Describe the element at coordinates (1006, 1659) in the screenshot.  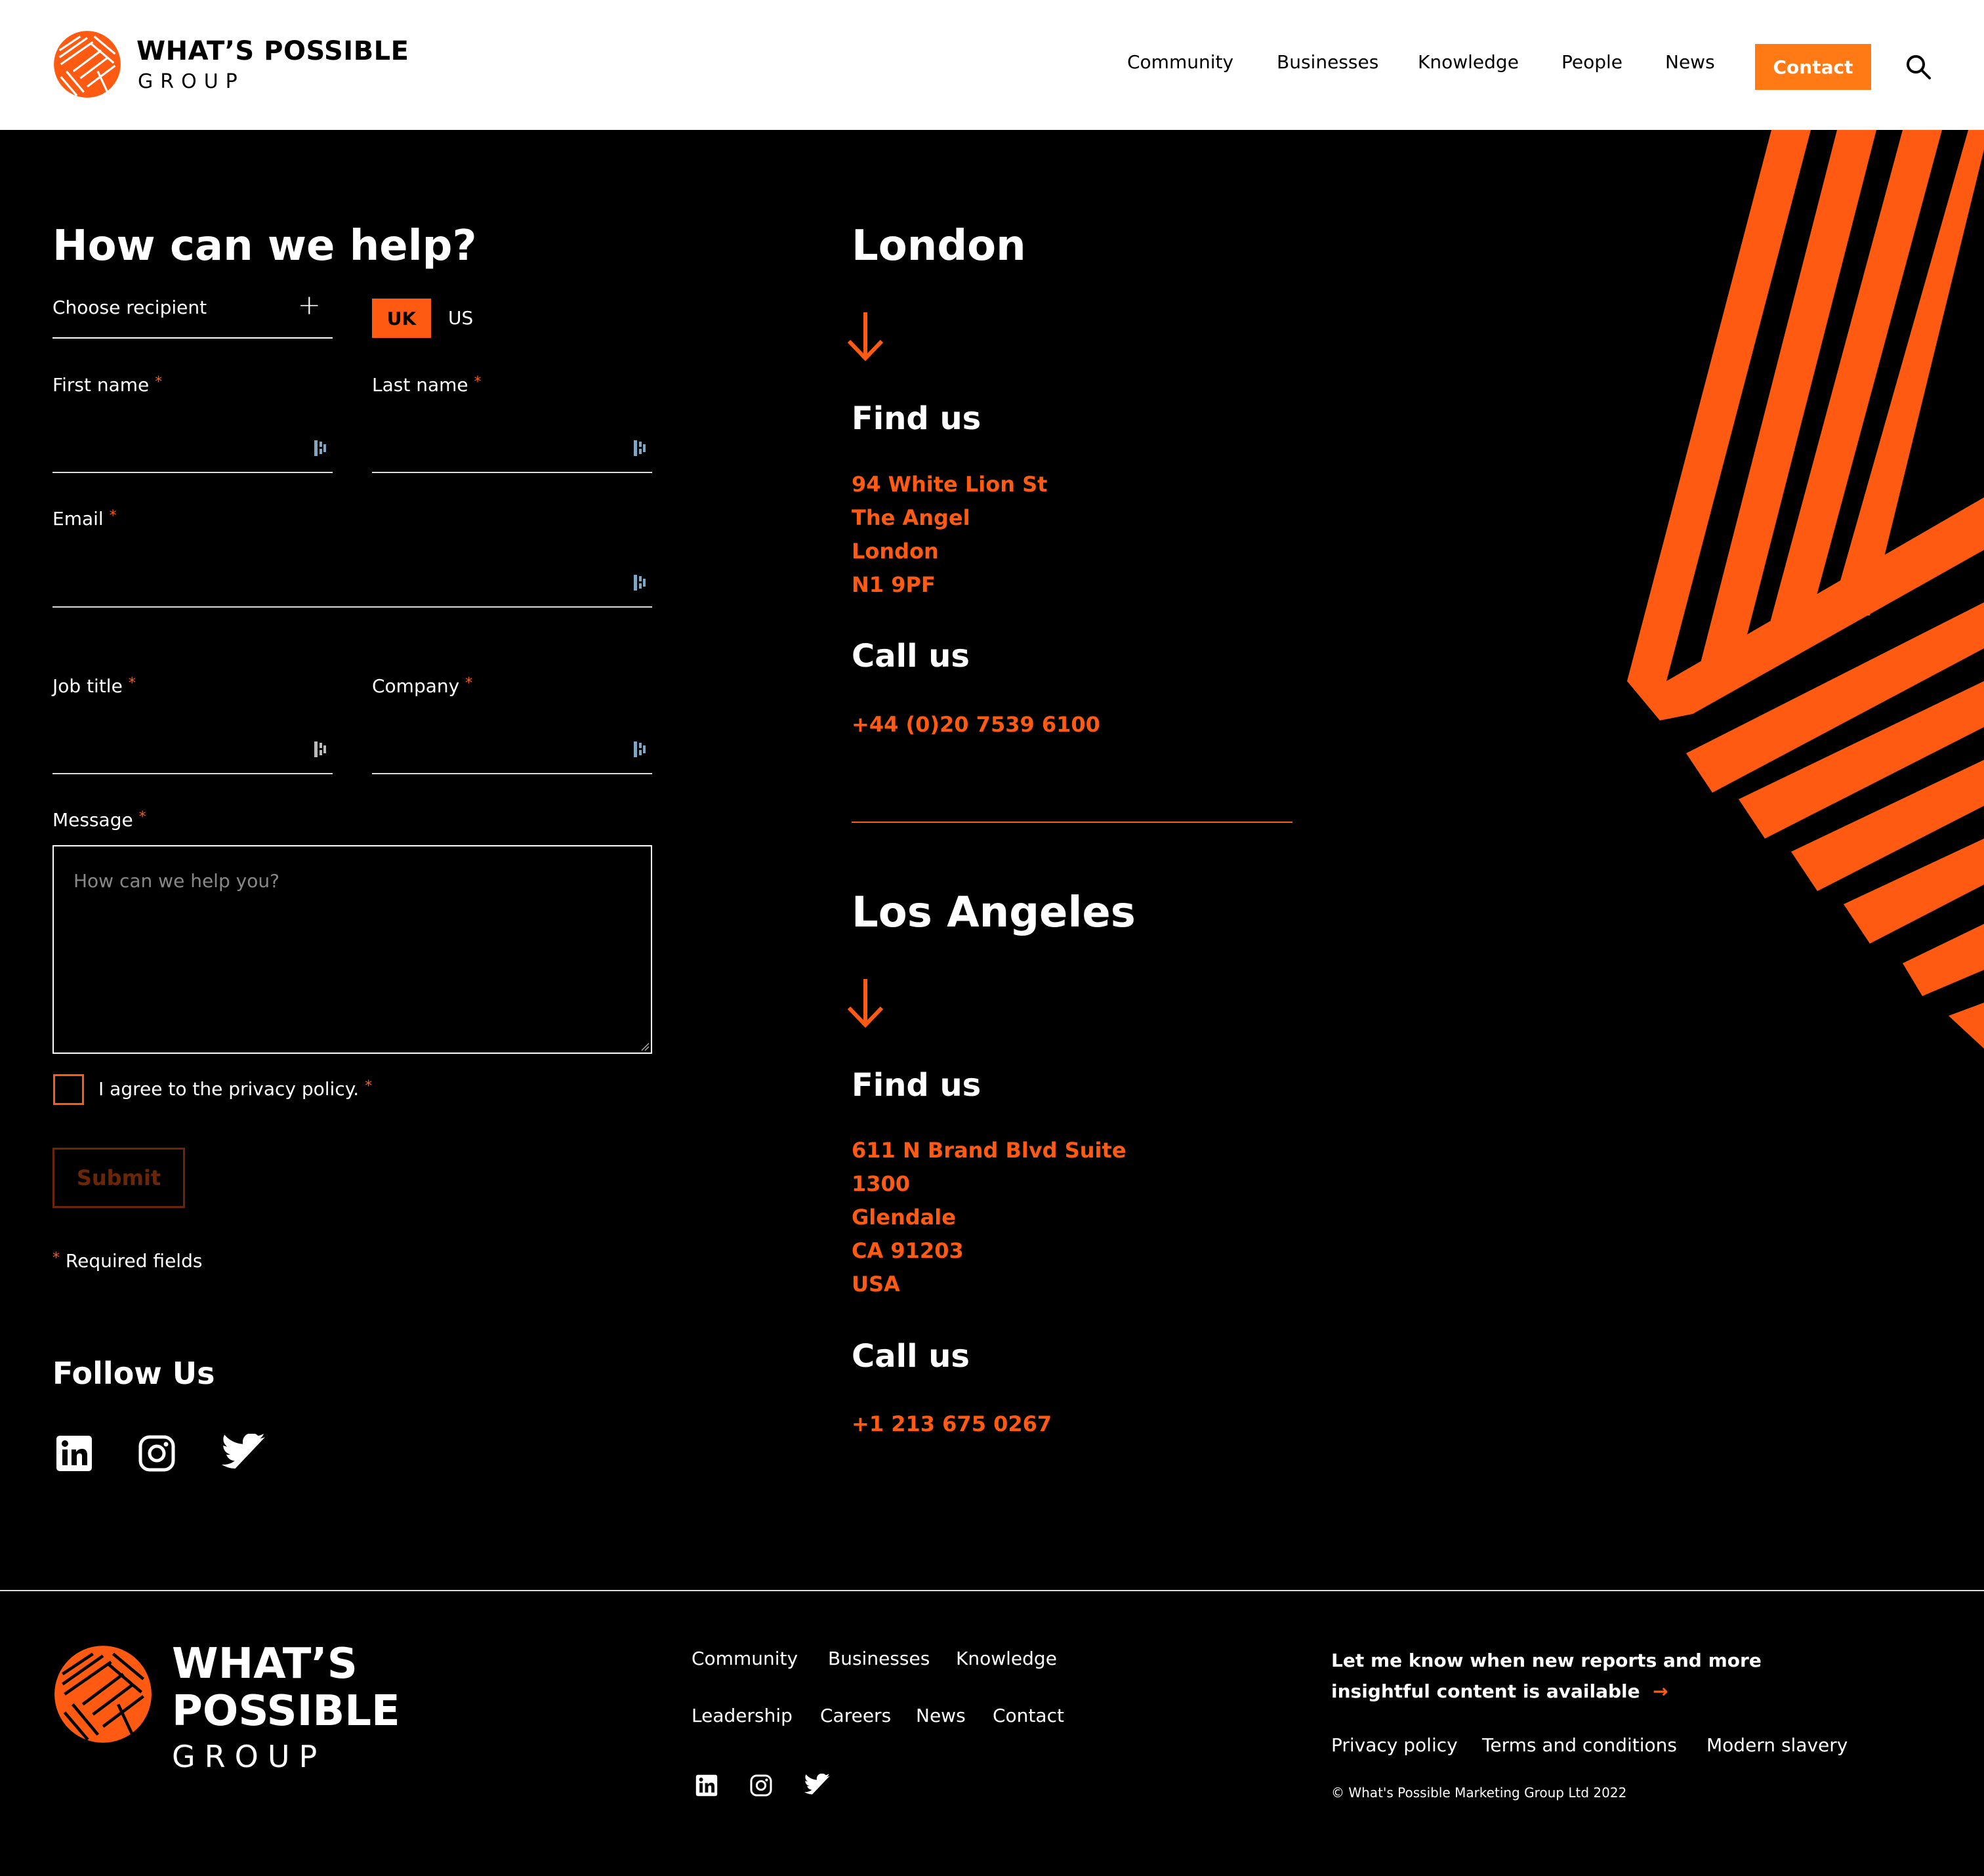
I see `footer-link-knowledge: Knowledge` at that location.